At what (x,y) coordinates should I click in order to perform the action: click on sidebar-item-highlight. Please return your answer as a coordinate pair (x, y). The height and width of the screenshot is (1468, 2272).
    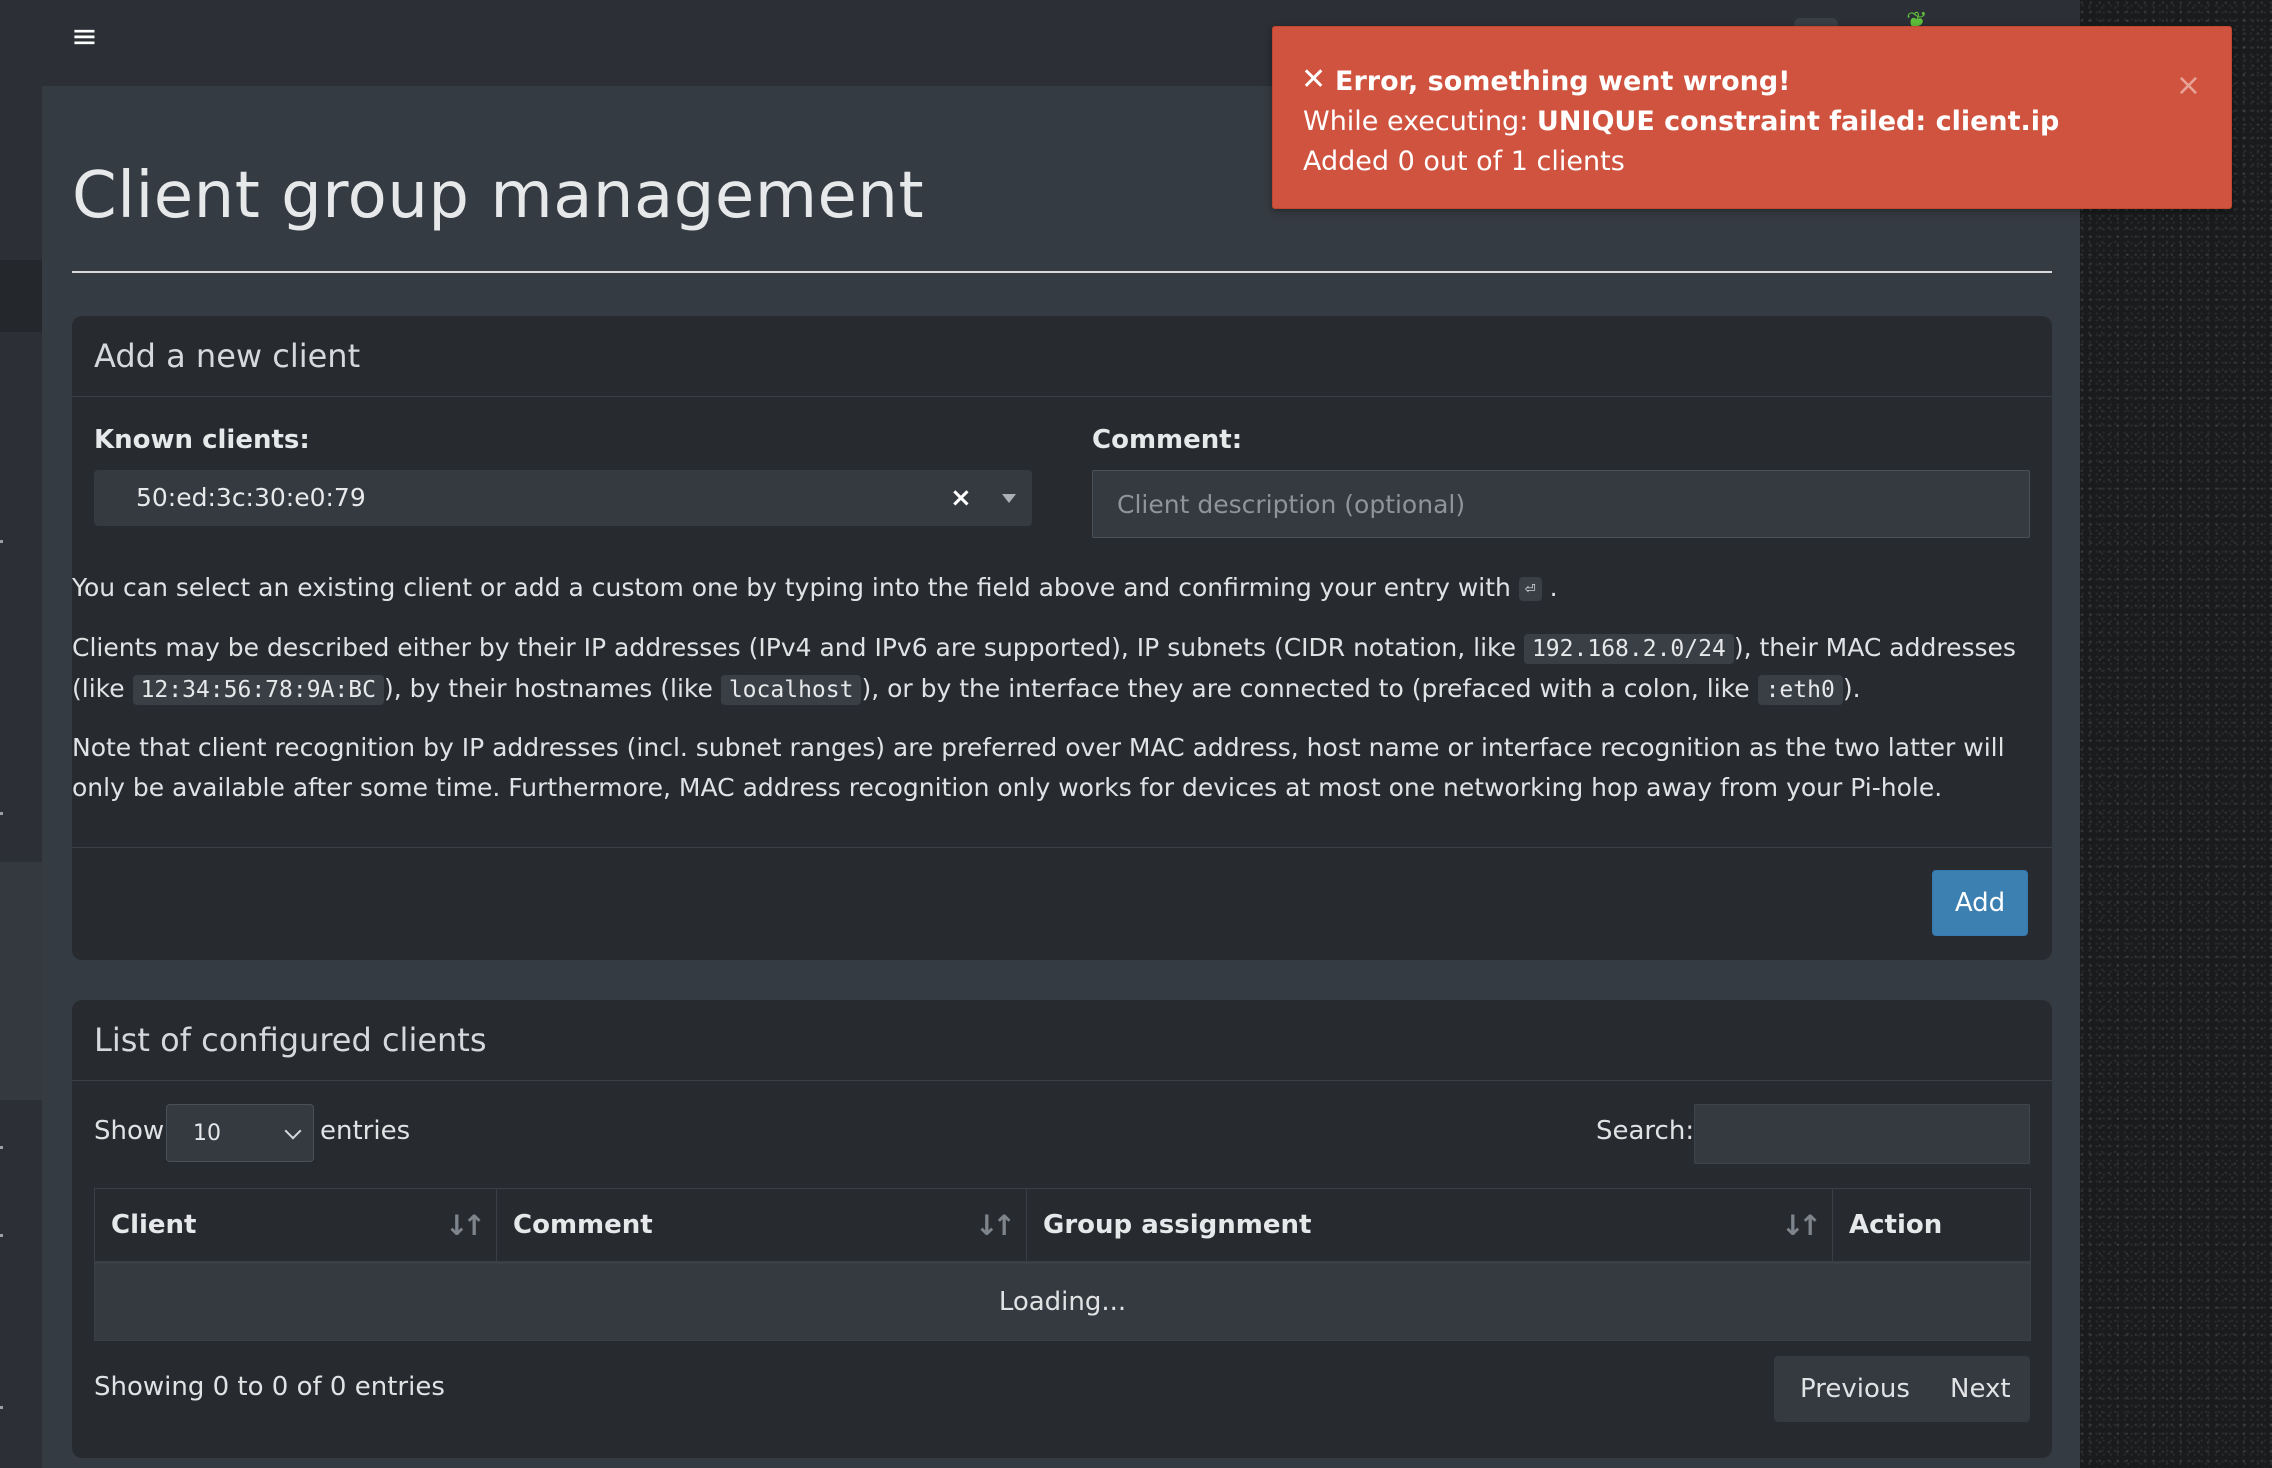
    Looking at the image, I should click on (21, 296).